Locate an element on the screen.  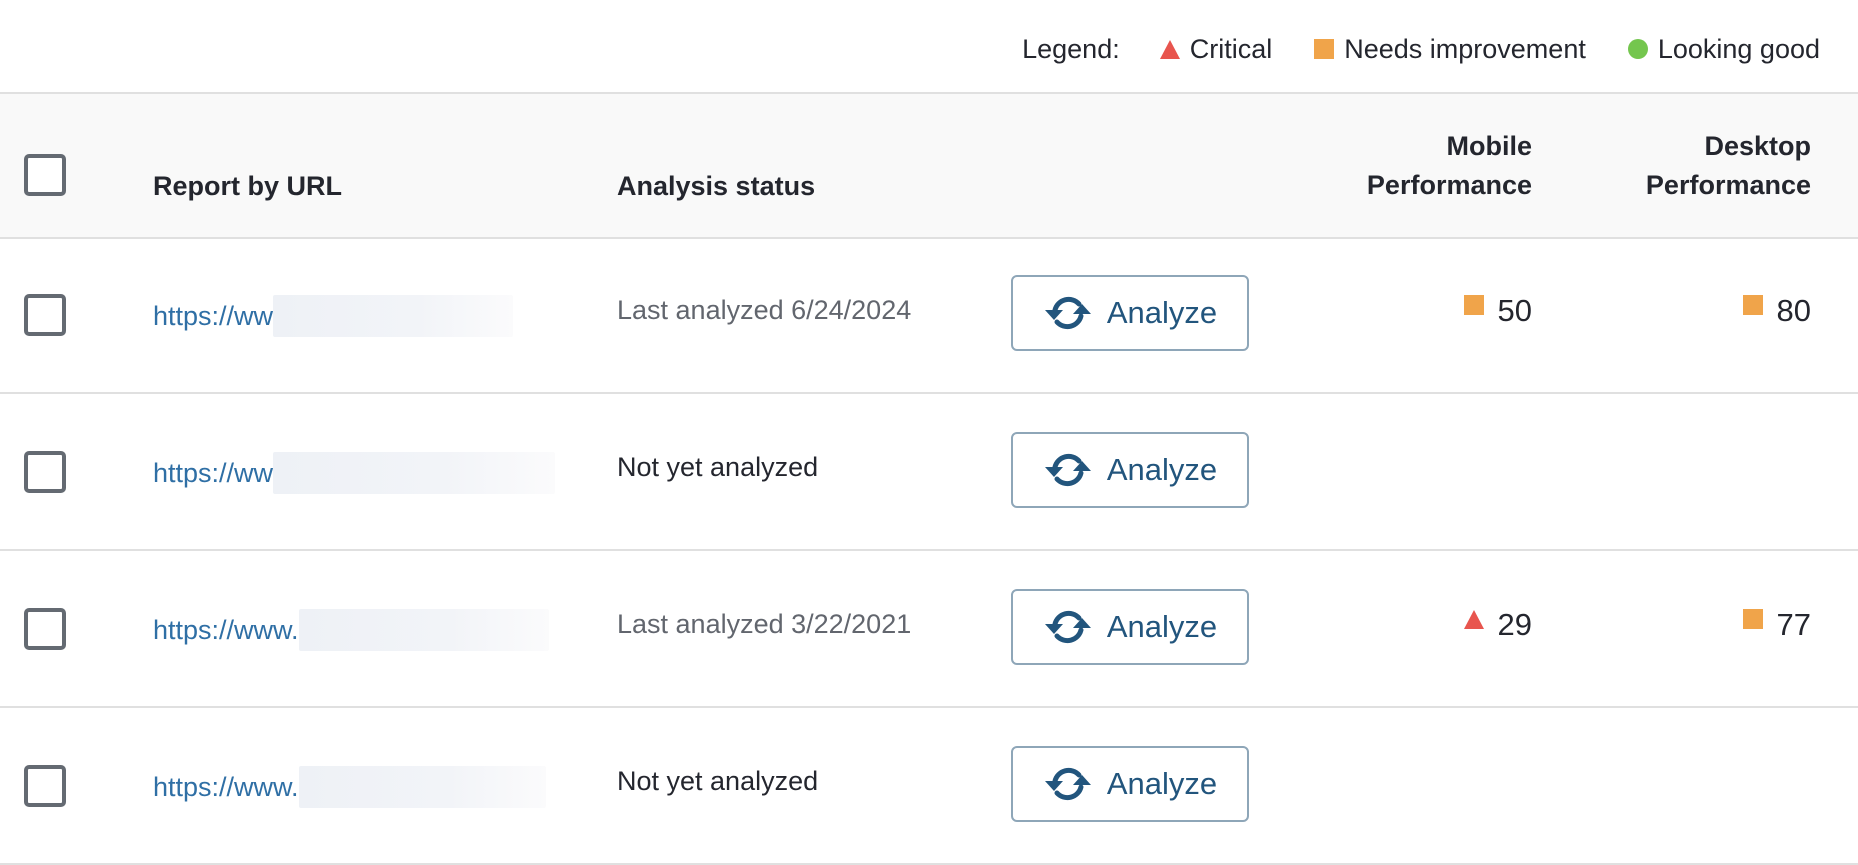
legend-item-label: Critical is located at coordinates (1231, 48).